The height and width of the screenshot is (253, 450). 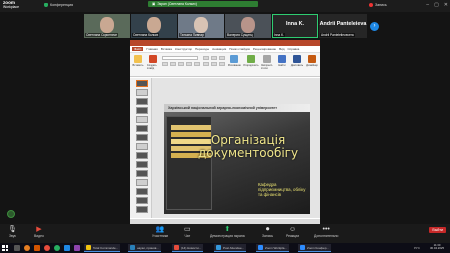 I want to click on tab-view: Вид, so click(x=281, y=49).